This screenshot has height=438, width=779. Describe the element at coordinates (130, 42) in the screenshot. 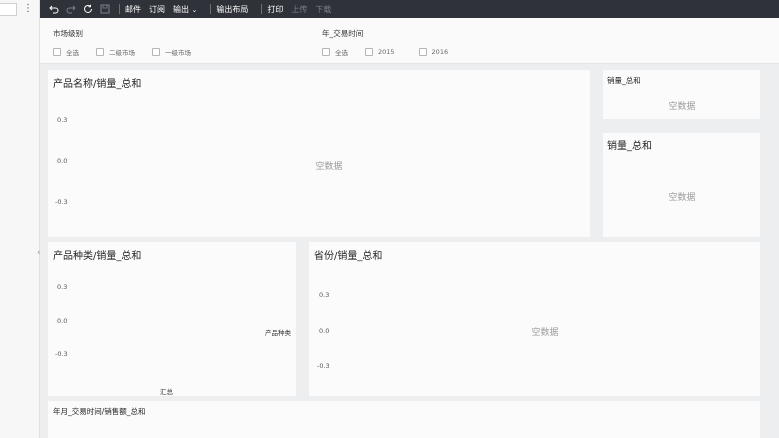

I see `market-level-filter: 市场级别 全选 二级市场 一级市场` at that location.